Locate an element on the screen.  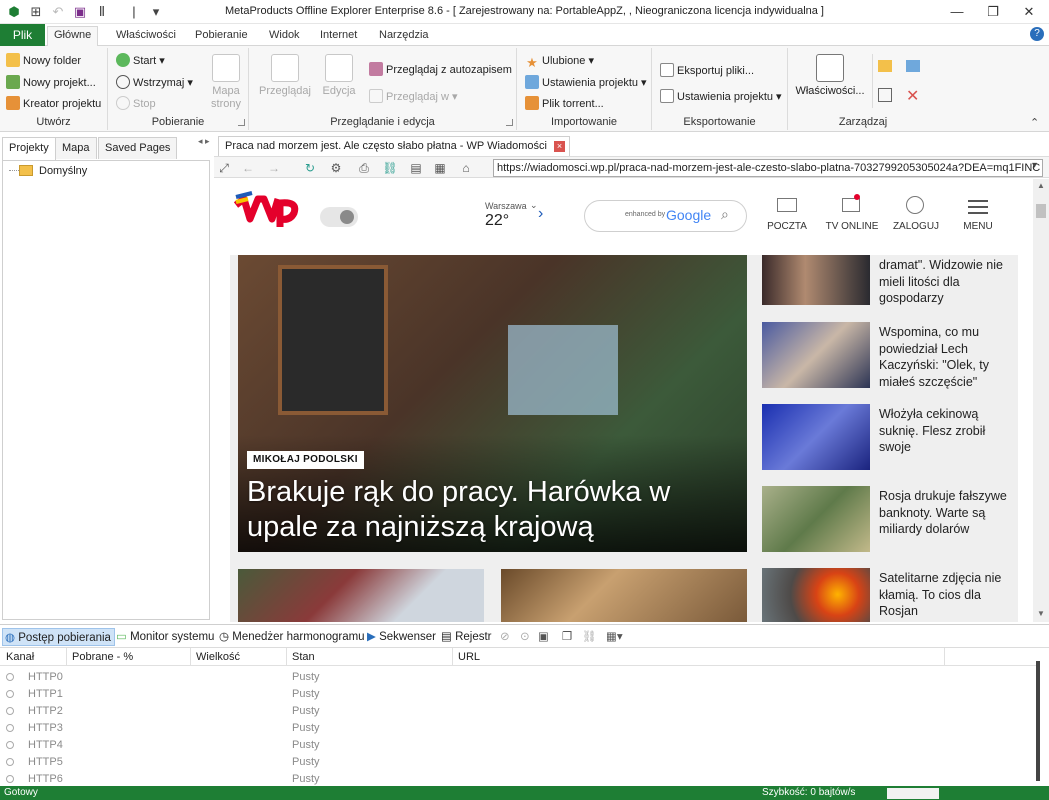
folder-open-icon is located at coordinates (885, 66).